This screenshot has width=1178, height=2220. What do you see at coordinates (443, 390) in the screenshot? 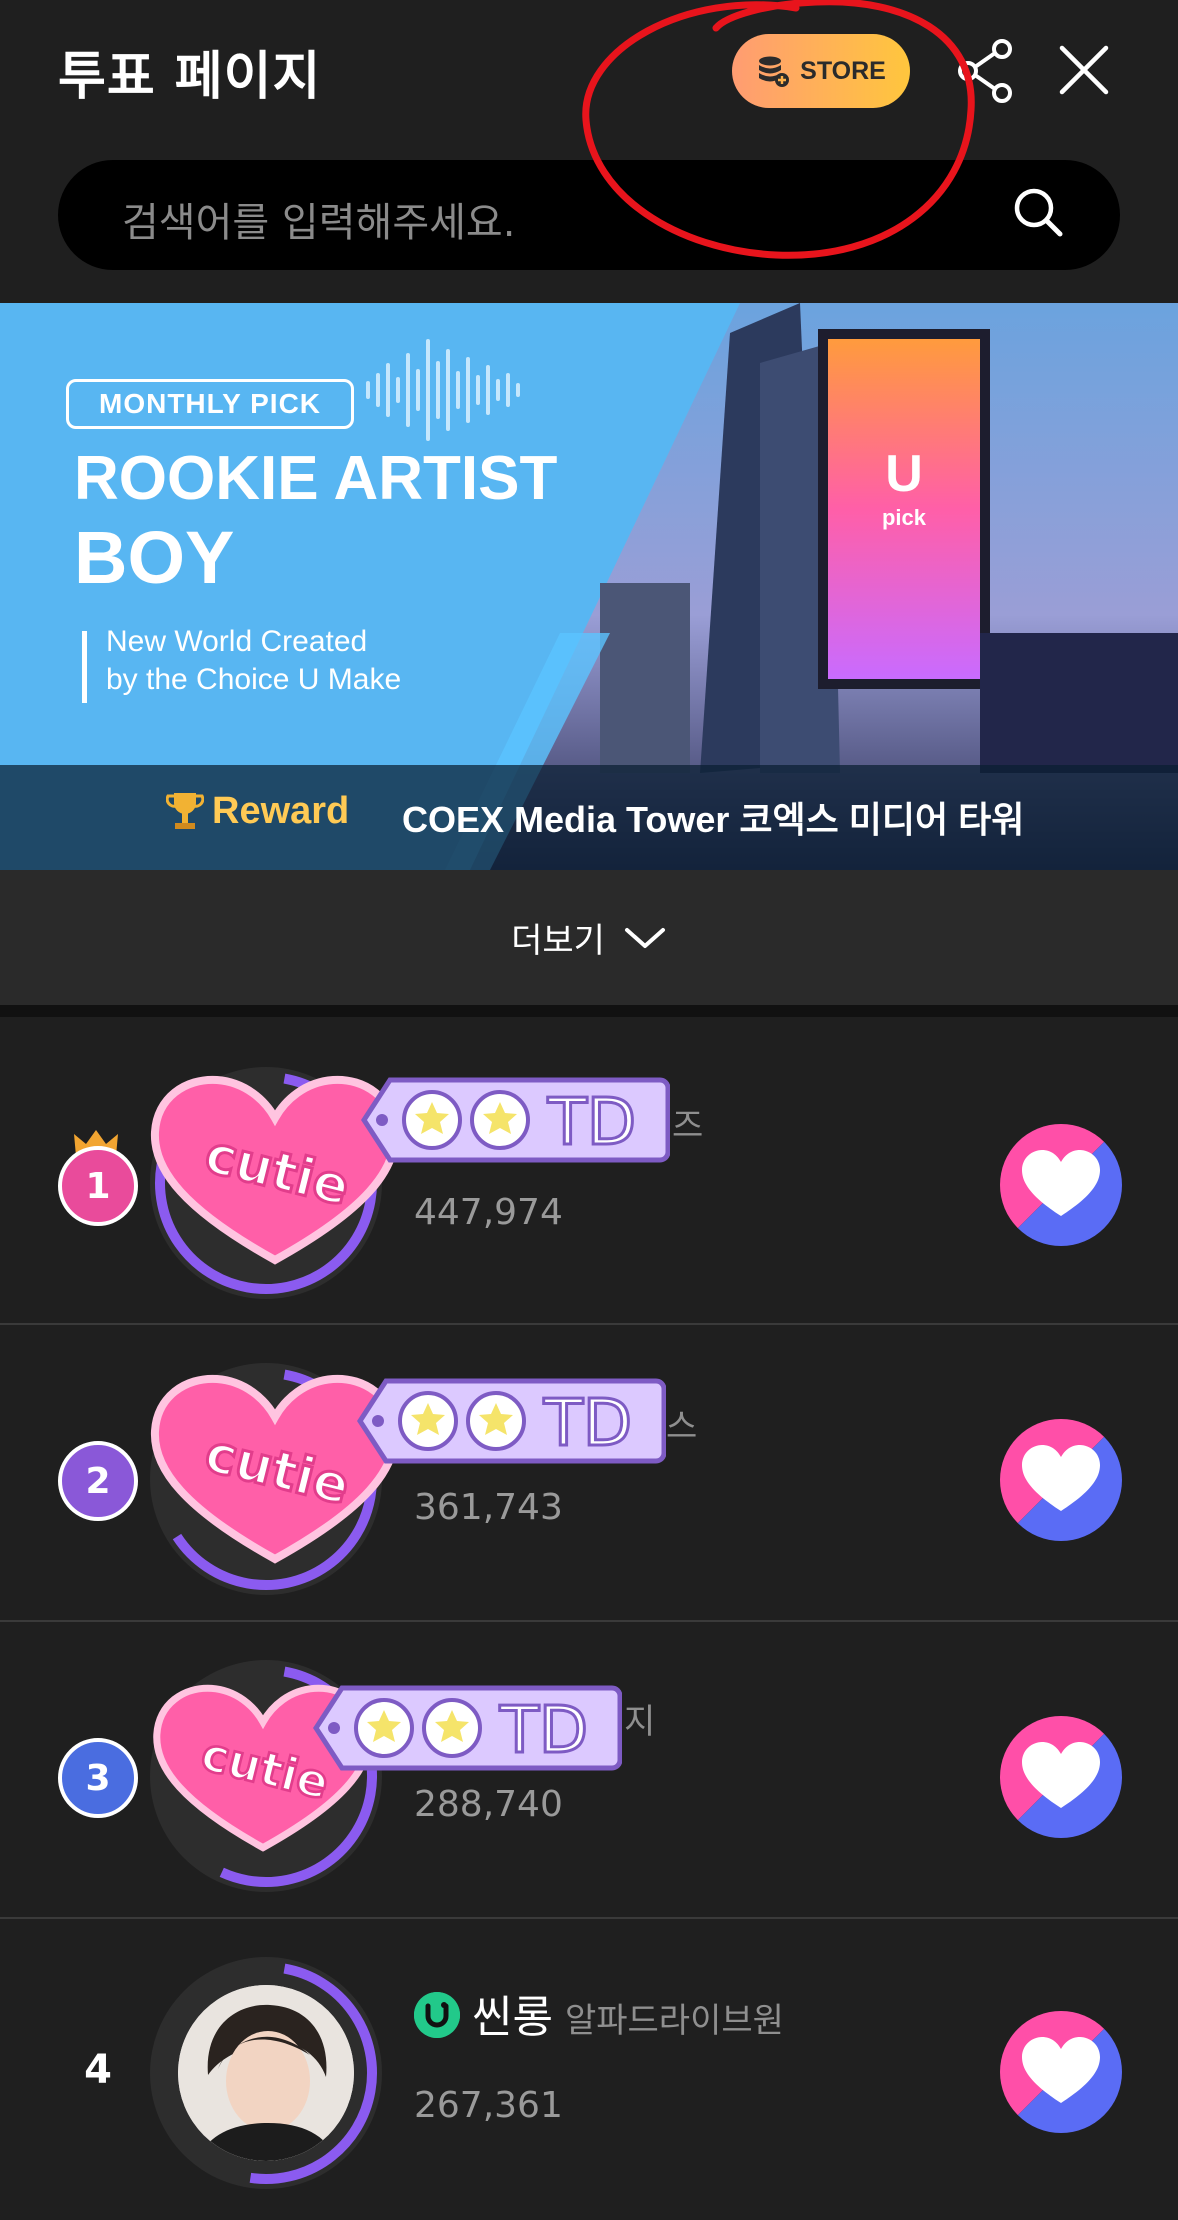
I see `sound-wave-icon` at bounding box center [443, 390].